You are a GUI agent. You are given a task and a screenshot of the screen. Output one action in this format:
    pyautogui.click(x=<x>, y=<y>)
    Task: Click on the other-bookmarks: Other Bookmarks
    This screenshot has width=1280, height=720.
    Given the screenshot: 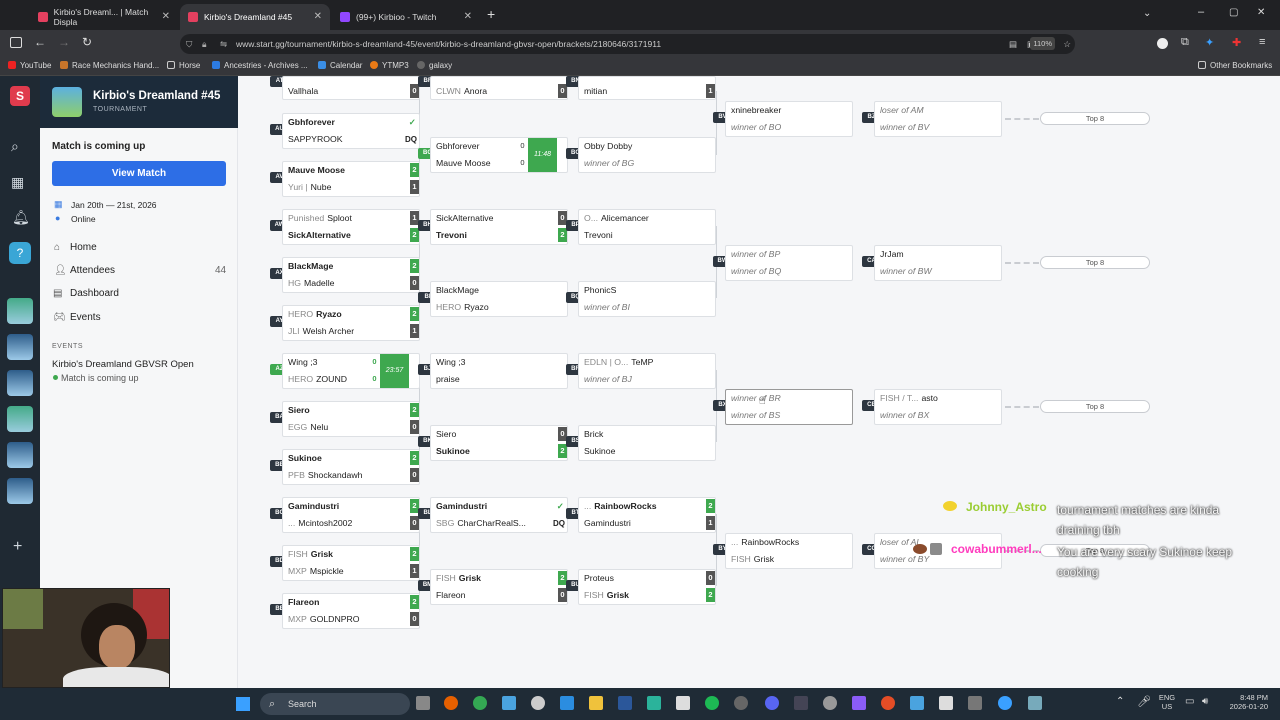 What is the action you would take?
    pyautogui.click(x=1235, y=65)
    